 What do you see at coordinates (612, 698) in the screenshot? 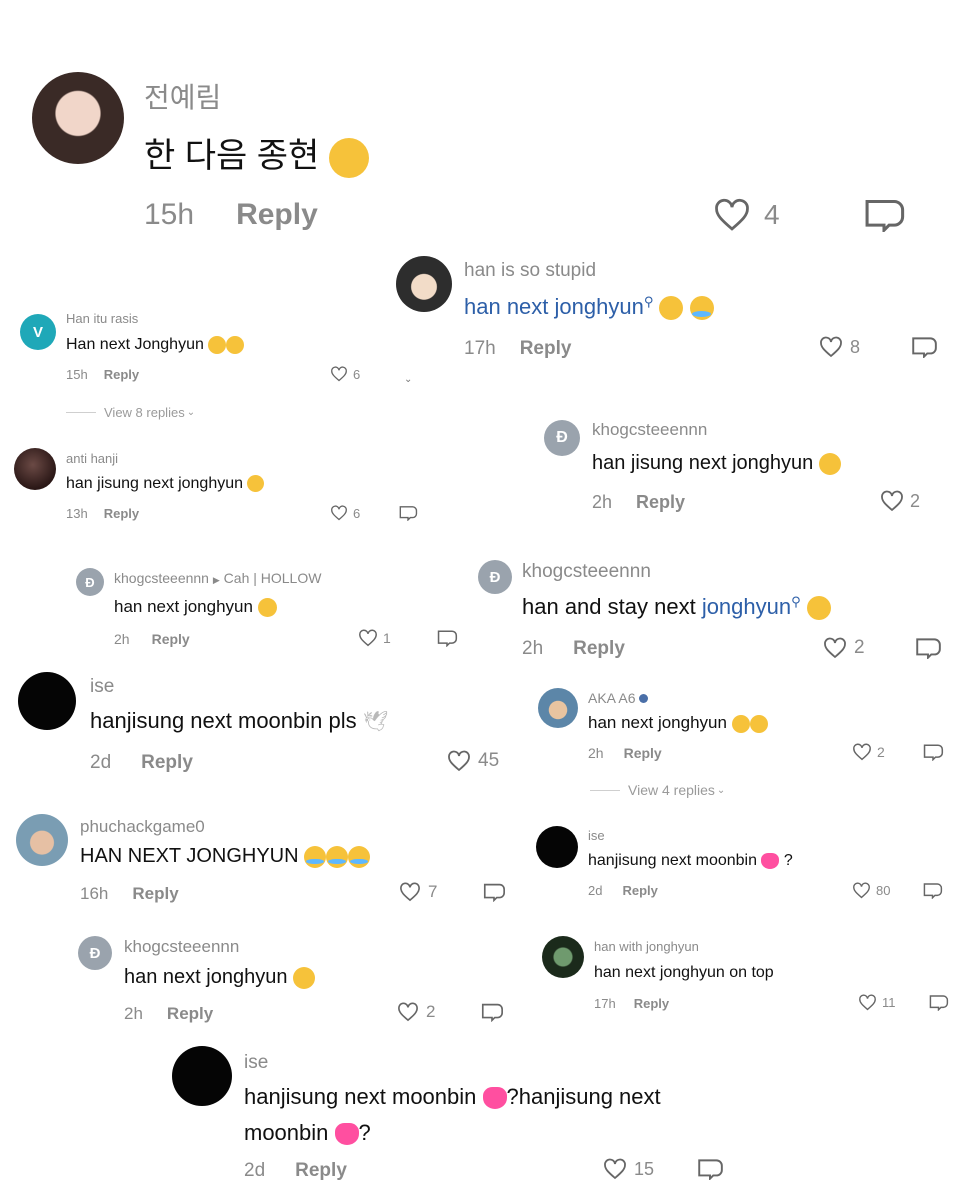
I see `username-label: AKA A6` at bounding box center [612, 698].